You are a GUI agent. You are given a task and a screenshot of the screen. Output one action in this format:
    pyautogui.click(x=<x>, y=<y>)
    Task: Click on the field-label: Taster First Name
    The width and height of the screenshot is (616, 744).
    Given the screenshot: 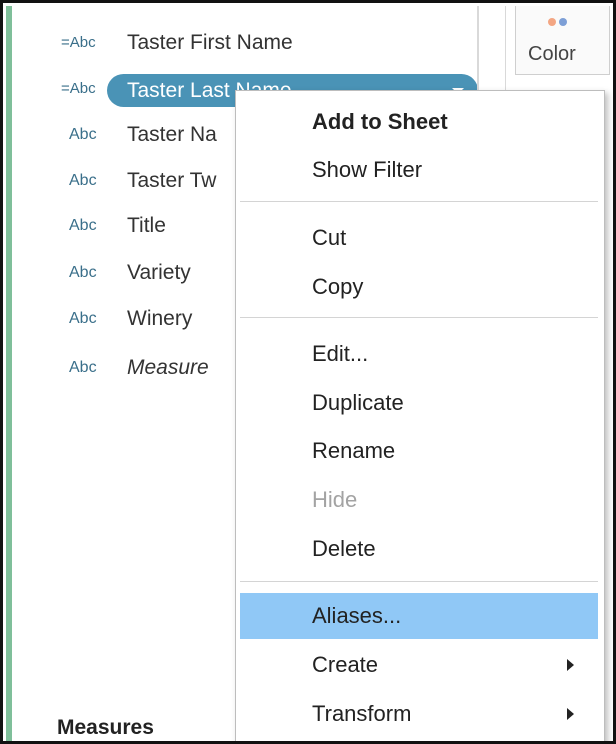 What is the action you would take?
    pyautogui.click(x=210, y=42)
    